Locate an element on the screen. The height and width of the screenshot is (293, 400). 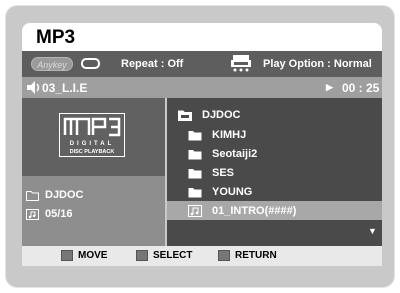
current-folder: DJDOC is located at coordinates (55, 195).